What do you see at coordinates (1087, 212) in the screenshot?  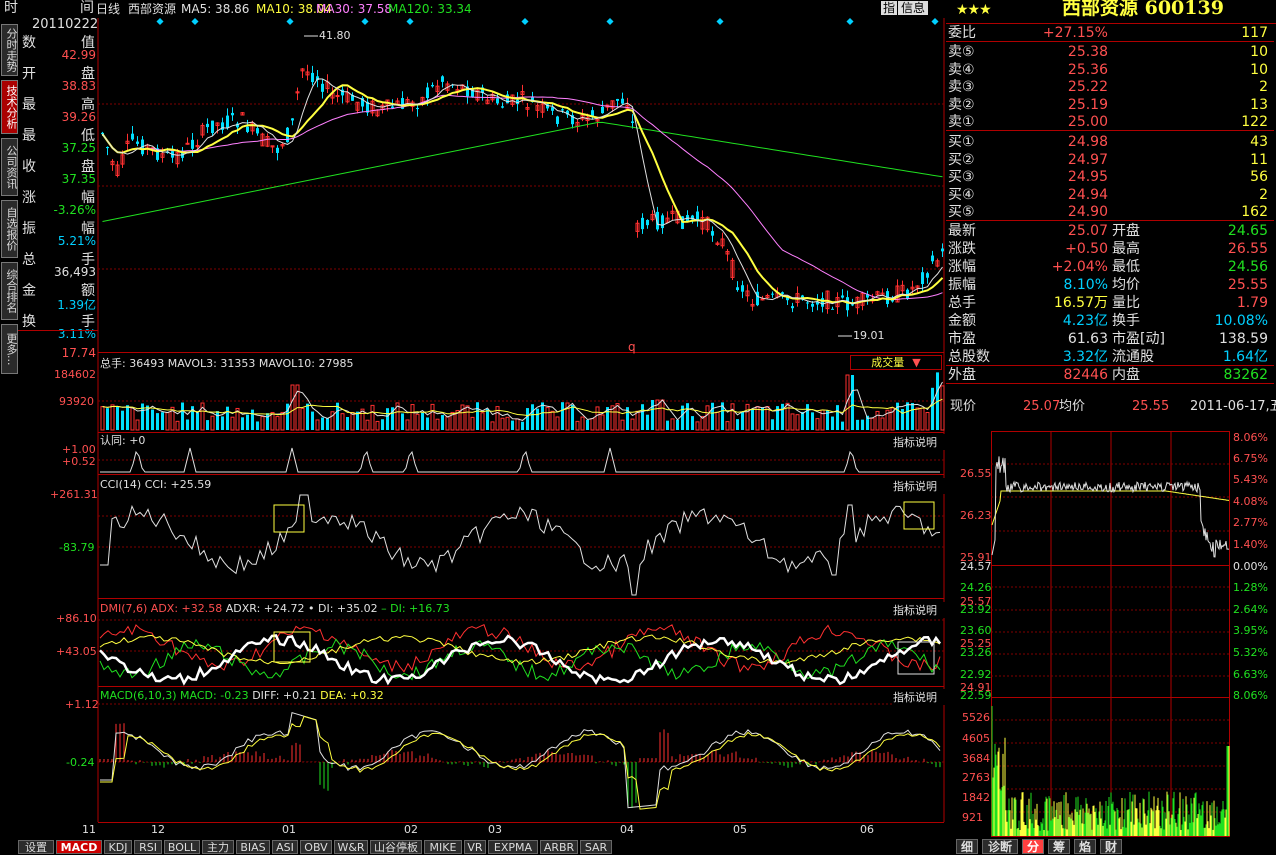 I see `quote-price: 24.90` at bounding box center [1087, 212].